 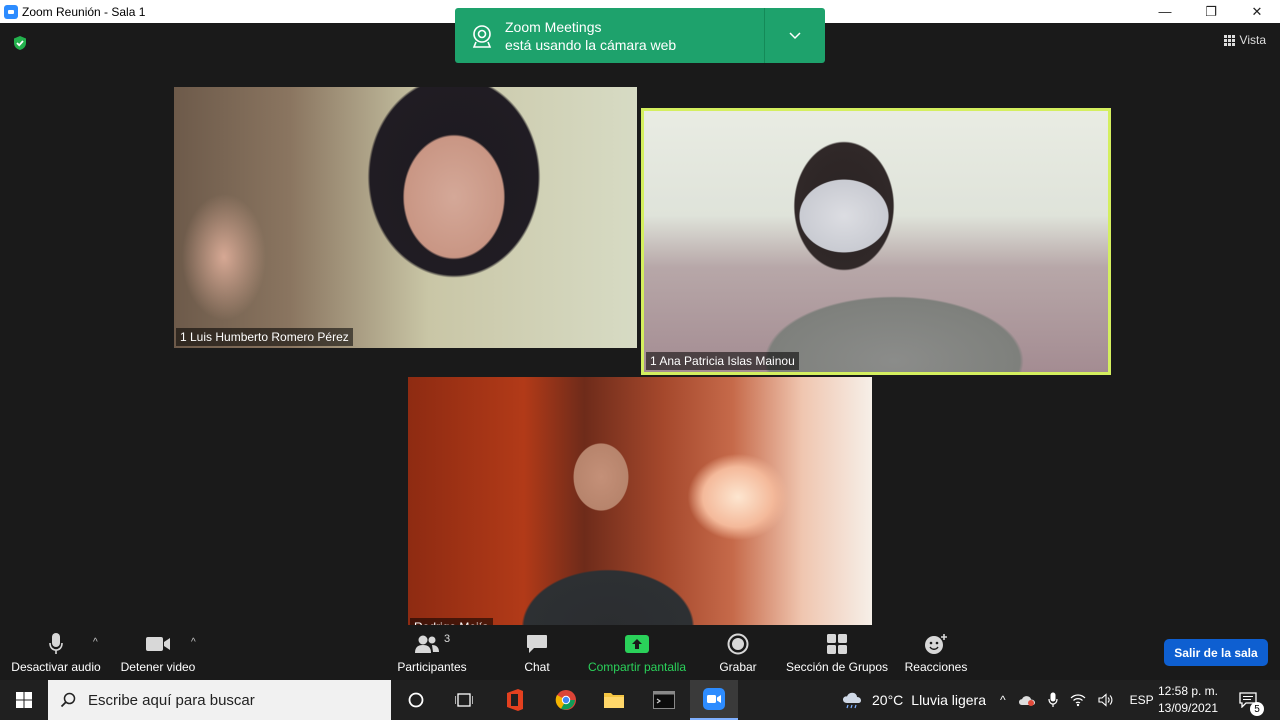 I want to click on reactions-button: Reacciones, so click(x=936, y=652).